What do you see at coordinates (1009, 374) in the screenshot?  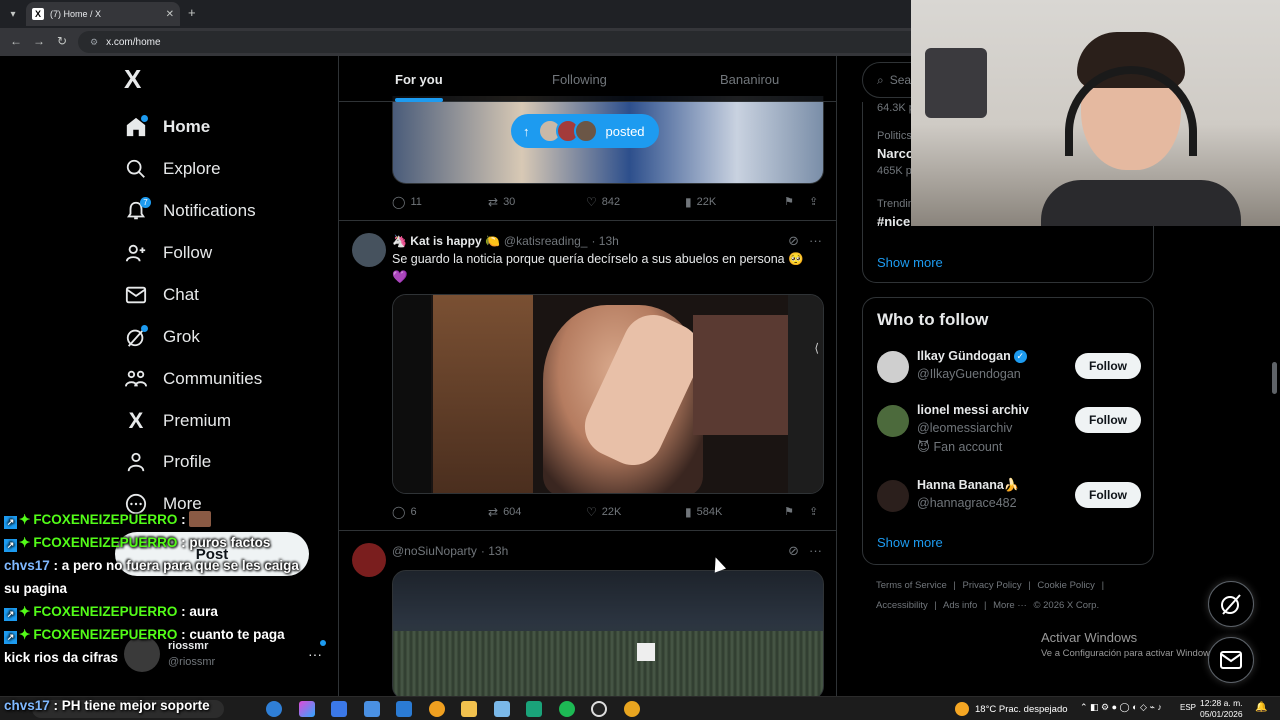 I see `follow-suggestion: Ilkay Gündogan ✓ @IlkayGuendogan Follow` at bounding box center [1009, 374].